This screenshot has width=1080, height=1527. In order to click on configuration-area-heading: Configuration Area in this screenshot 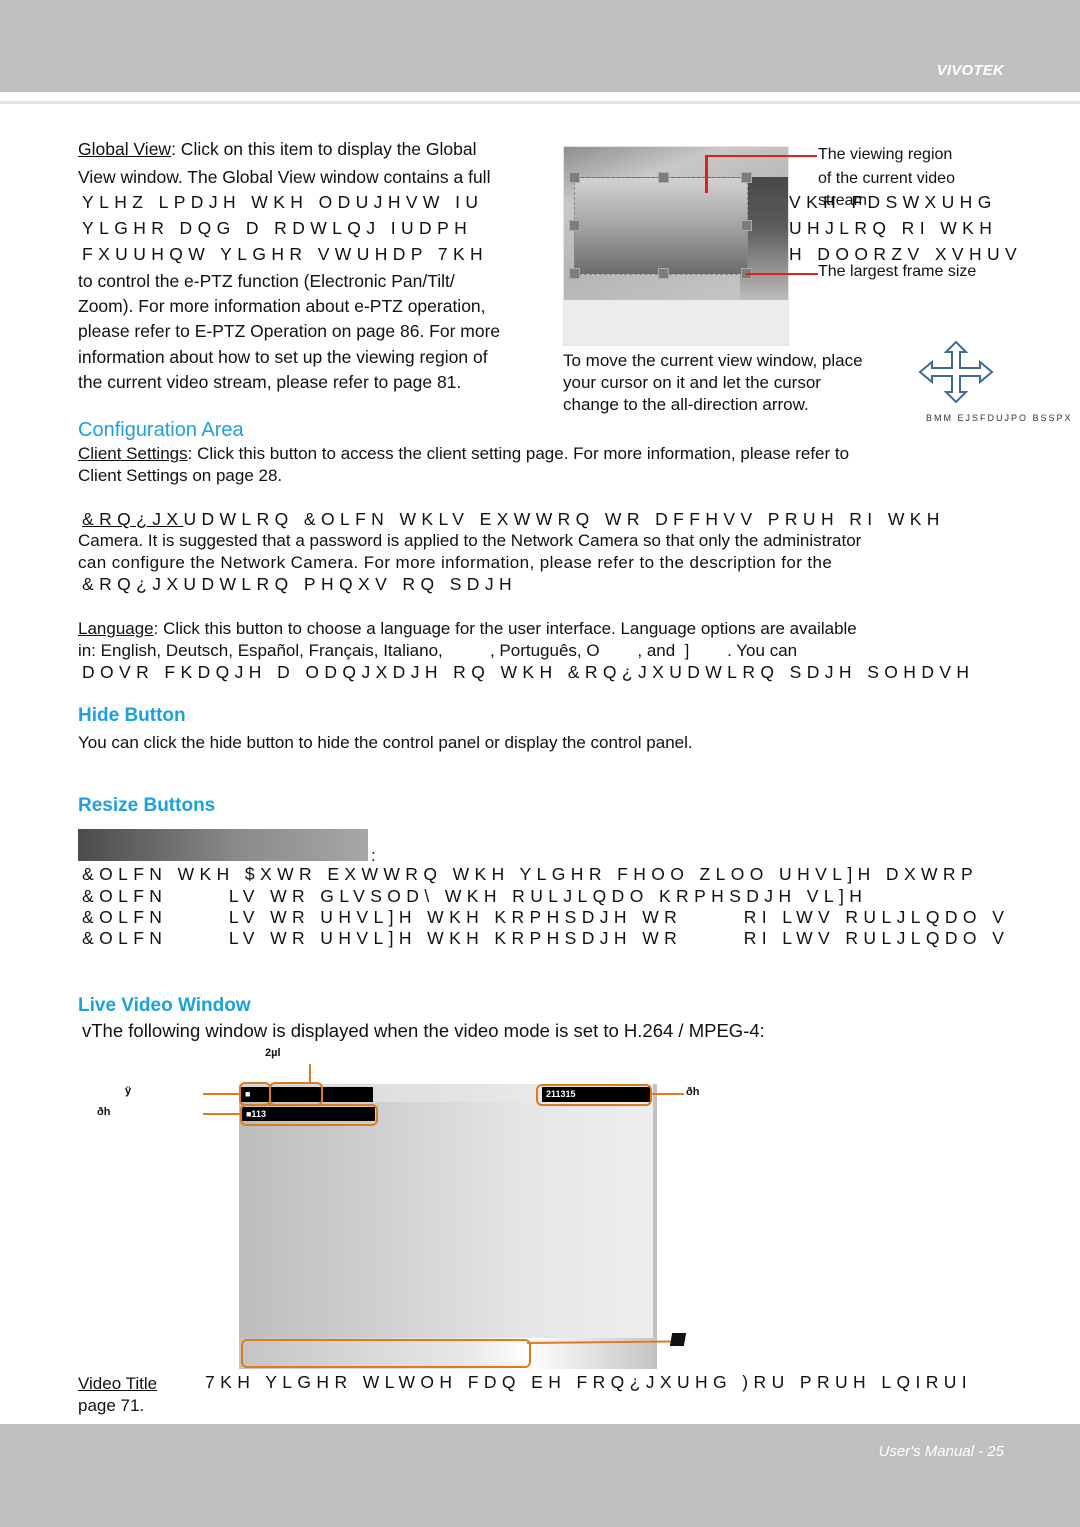, I will do `click(161, 430)`.